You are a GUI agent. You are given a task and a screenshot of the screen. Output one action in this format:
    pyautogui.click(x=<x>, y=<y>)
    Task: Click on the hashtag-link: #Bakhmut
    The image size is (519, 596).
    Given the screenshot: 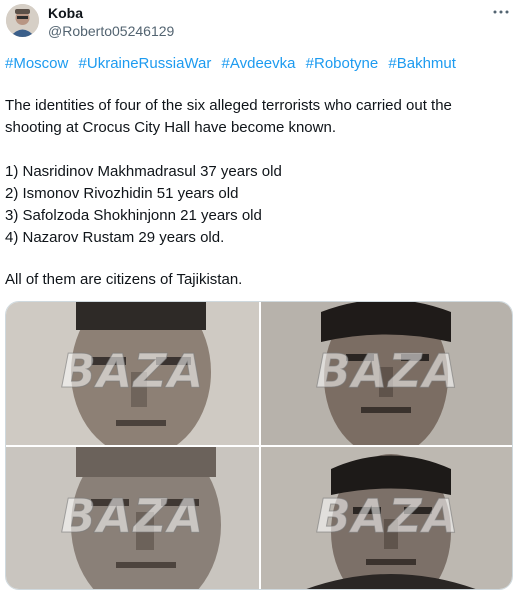 What is the action you would take?
    pyautogui.click(x=422, y=63)
    